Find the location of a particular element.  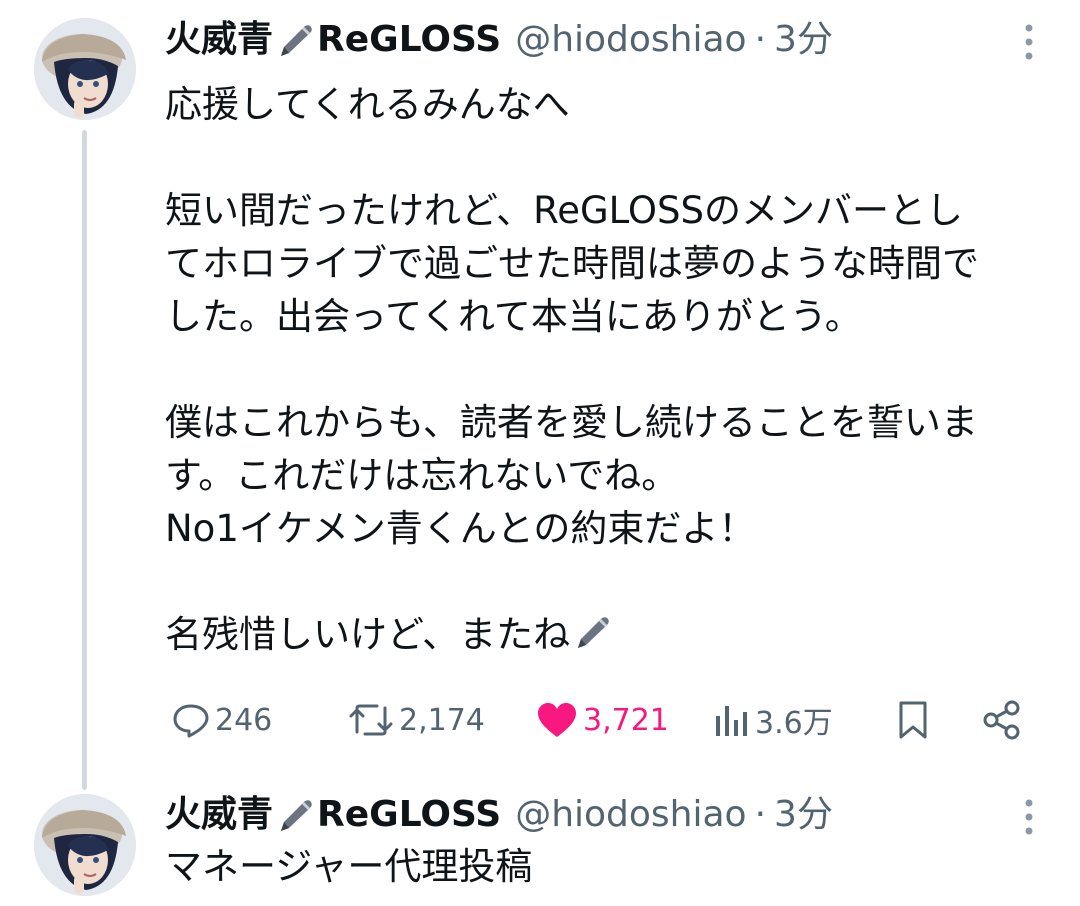

post-text: マネージャー代理投稿 is located at coordinates (349, 866).